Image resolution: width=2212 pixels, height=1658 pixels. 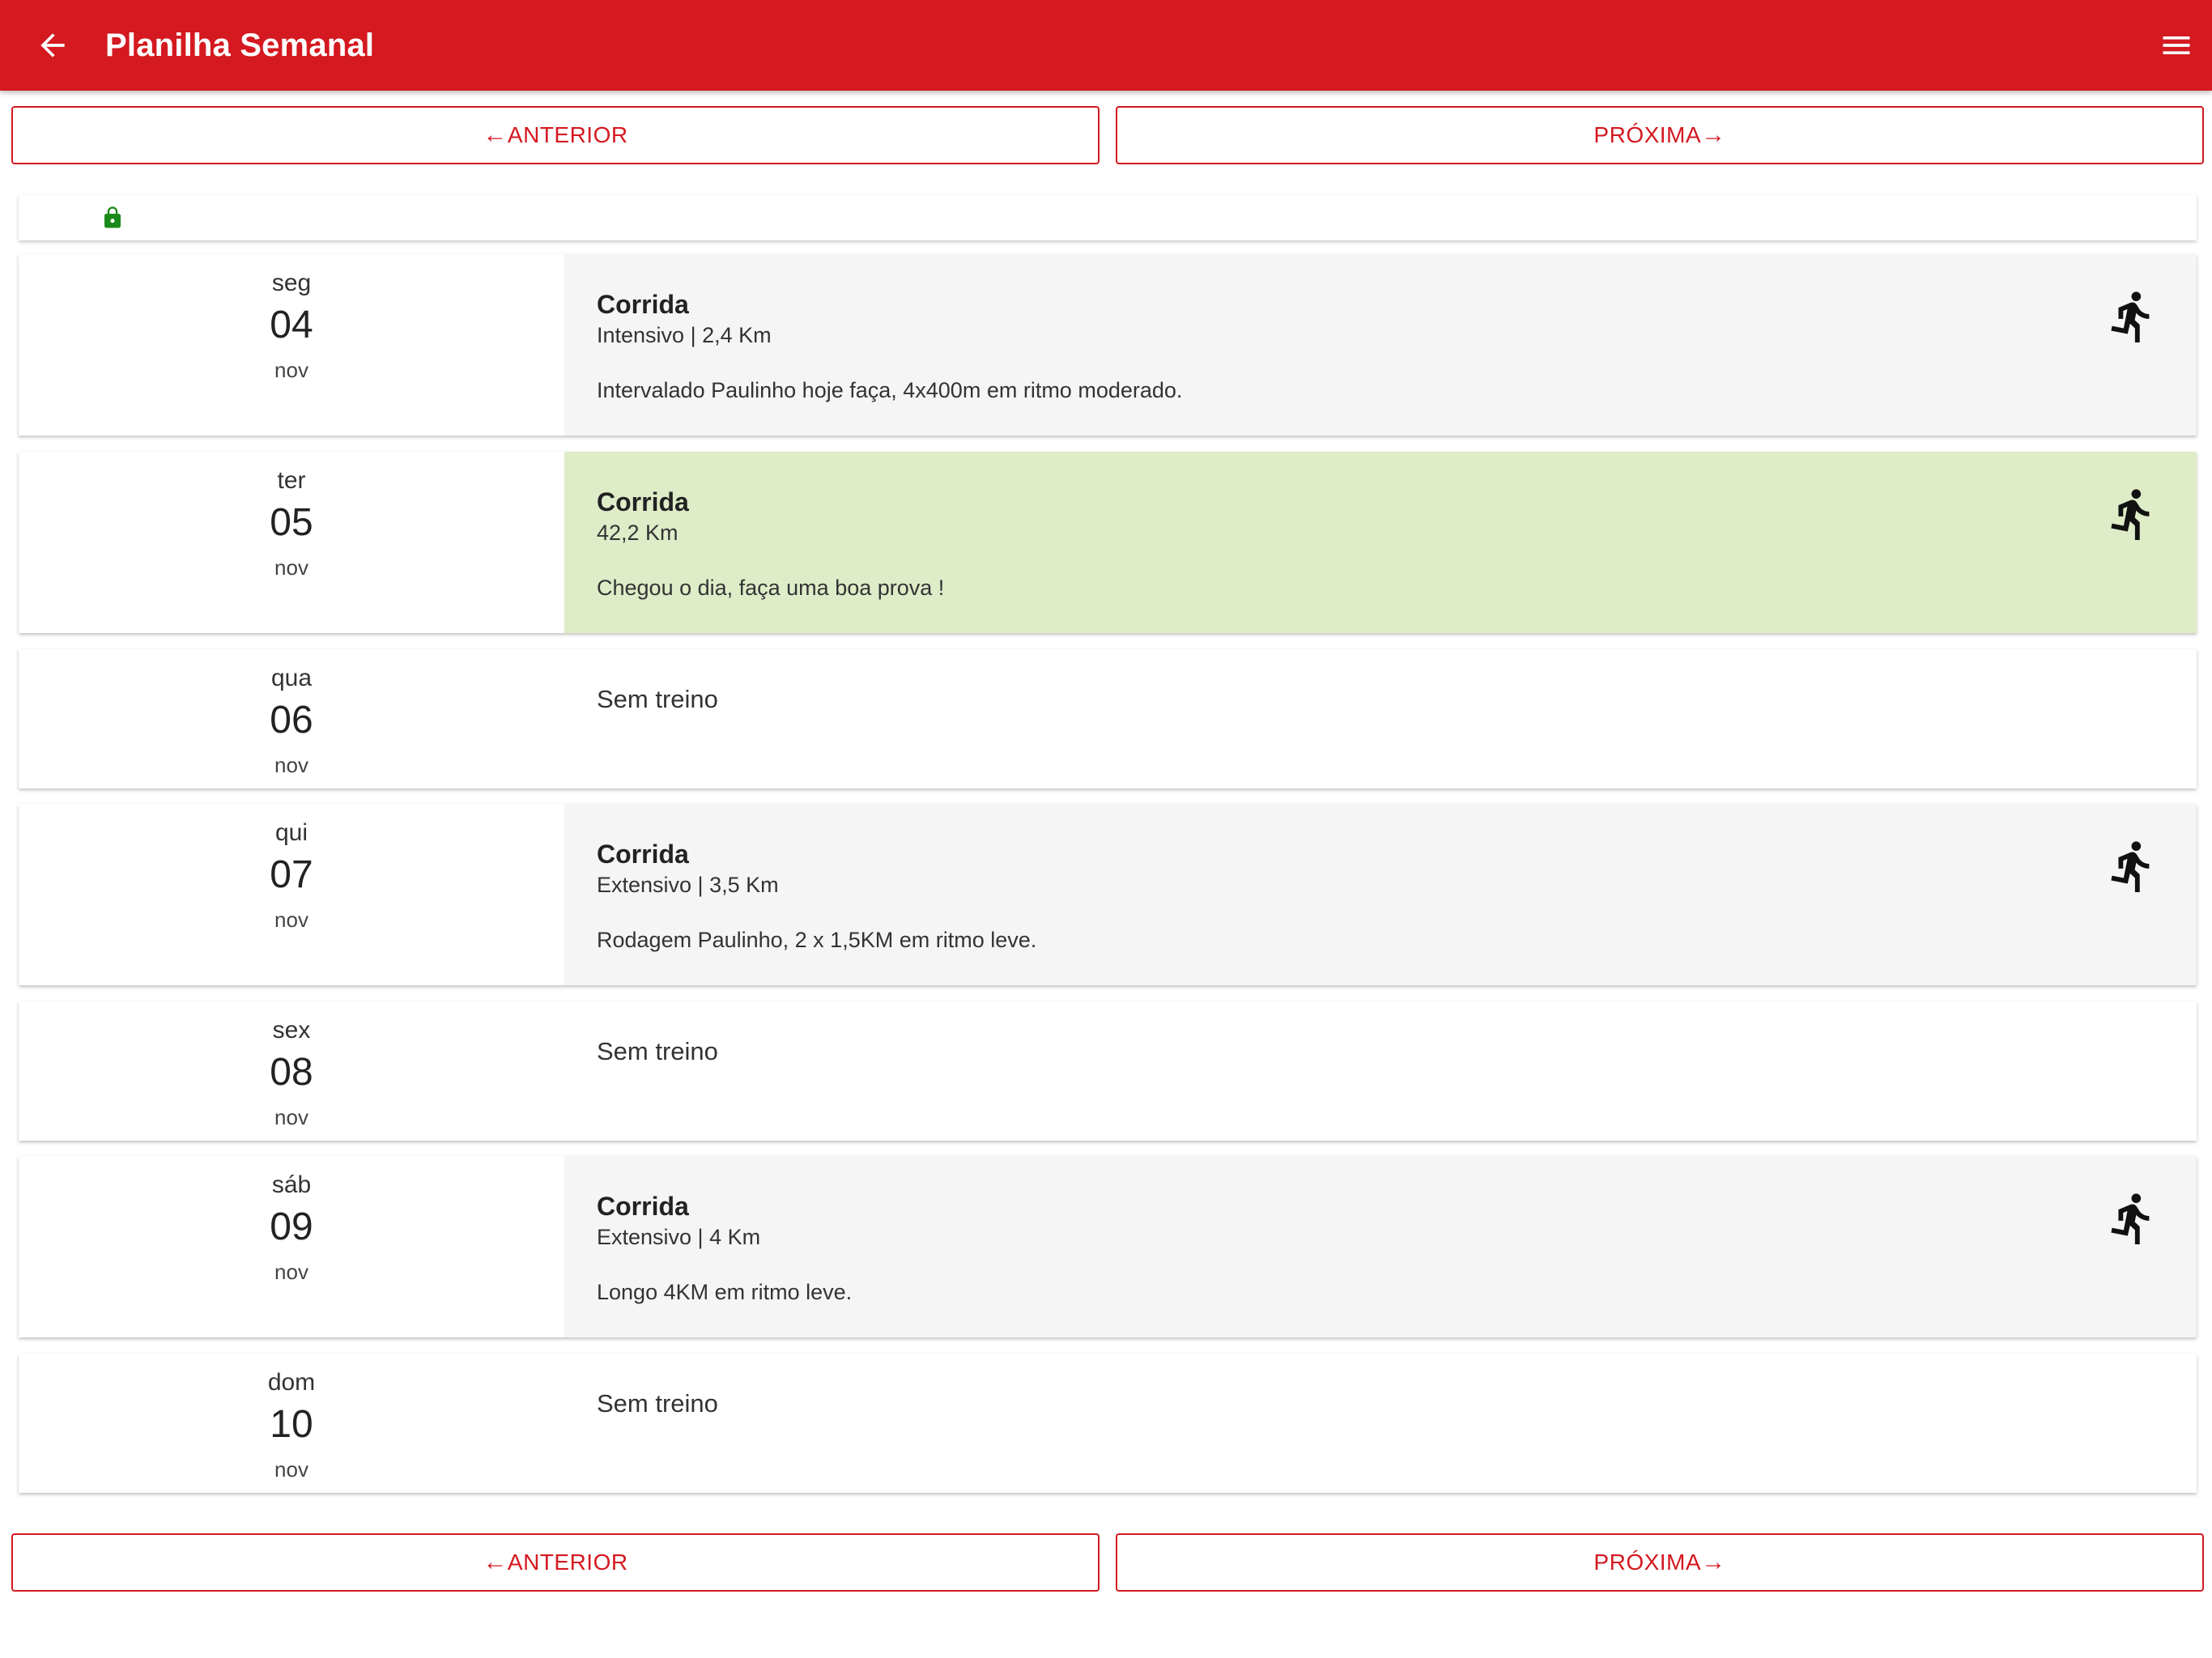 What do you see at coordinates (1108, 217) in the screenshot?
I see `lock-status-bar` at bounding box center [1108, 217].